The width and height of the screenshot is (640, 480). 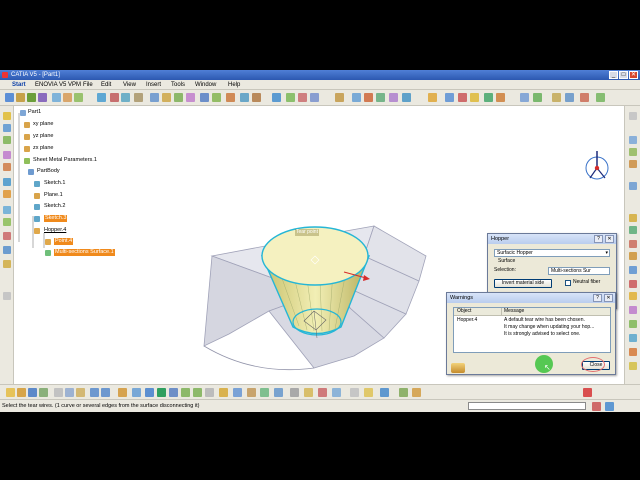 I want to click on grid-icon, so click(x=294, y=392).